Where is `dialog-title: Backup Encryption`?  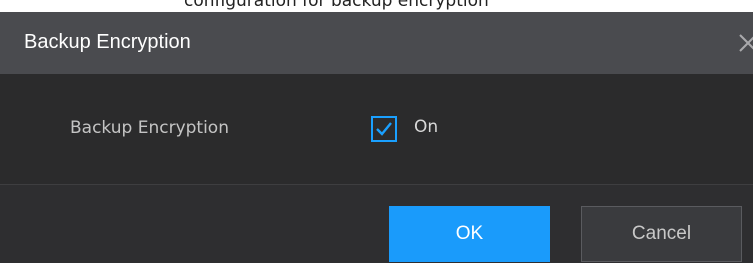 dialog-title: Backup Encryption is located at coordinates (107, 42).